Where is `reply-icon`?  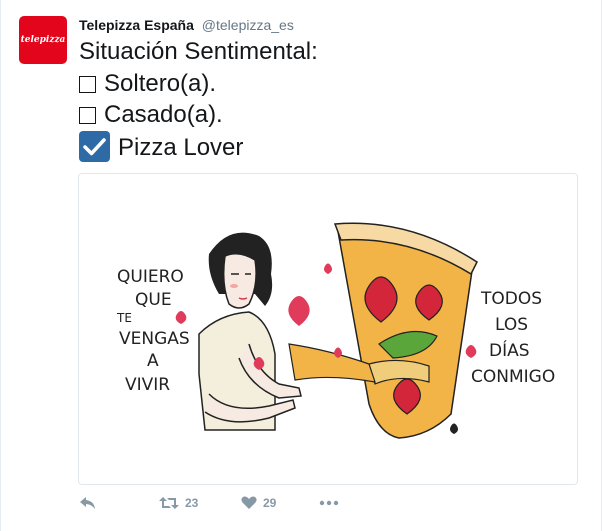
reply-icon is located at coordinates (87, 503).